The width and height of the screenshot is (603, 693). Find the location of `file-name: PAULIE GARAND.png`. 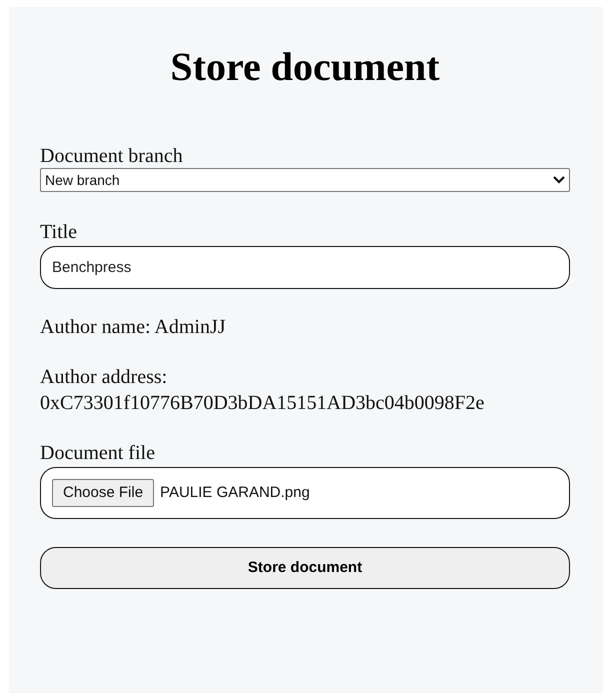

file-name: PAULIE GARAND.png is located at coordinates (235, 492).